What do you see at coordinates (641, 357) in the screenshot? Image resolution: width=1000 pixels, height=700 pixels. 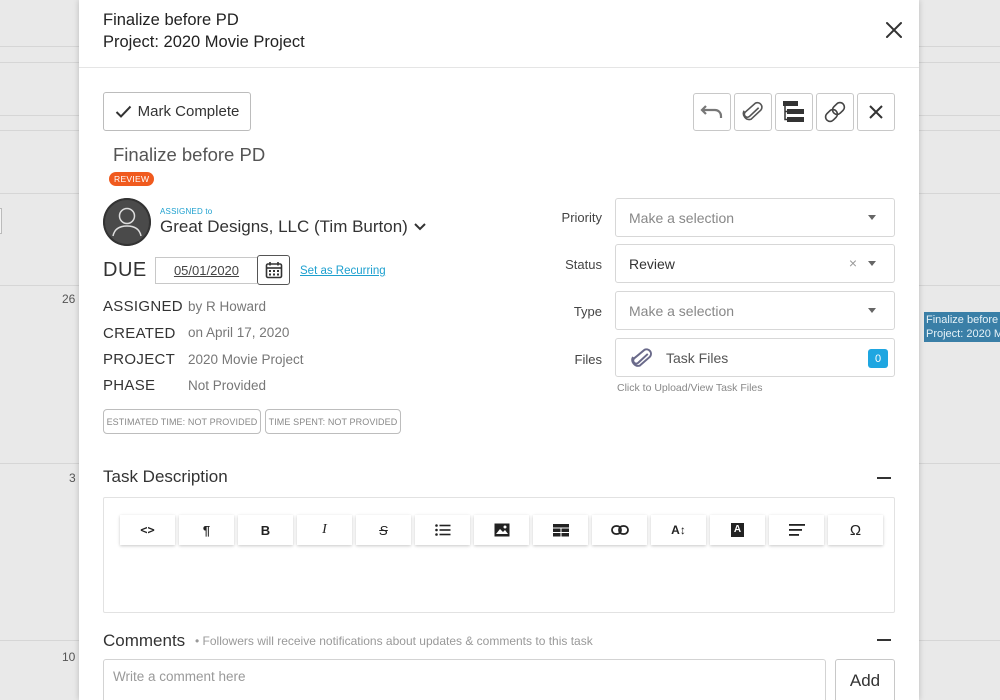 I see `attachment-icon` at bounding box center [641, 357].